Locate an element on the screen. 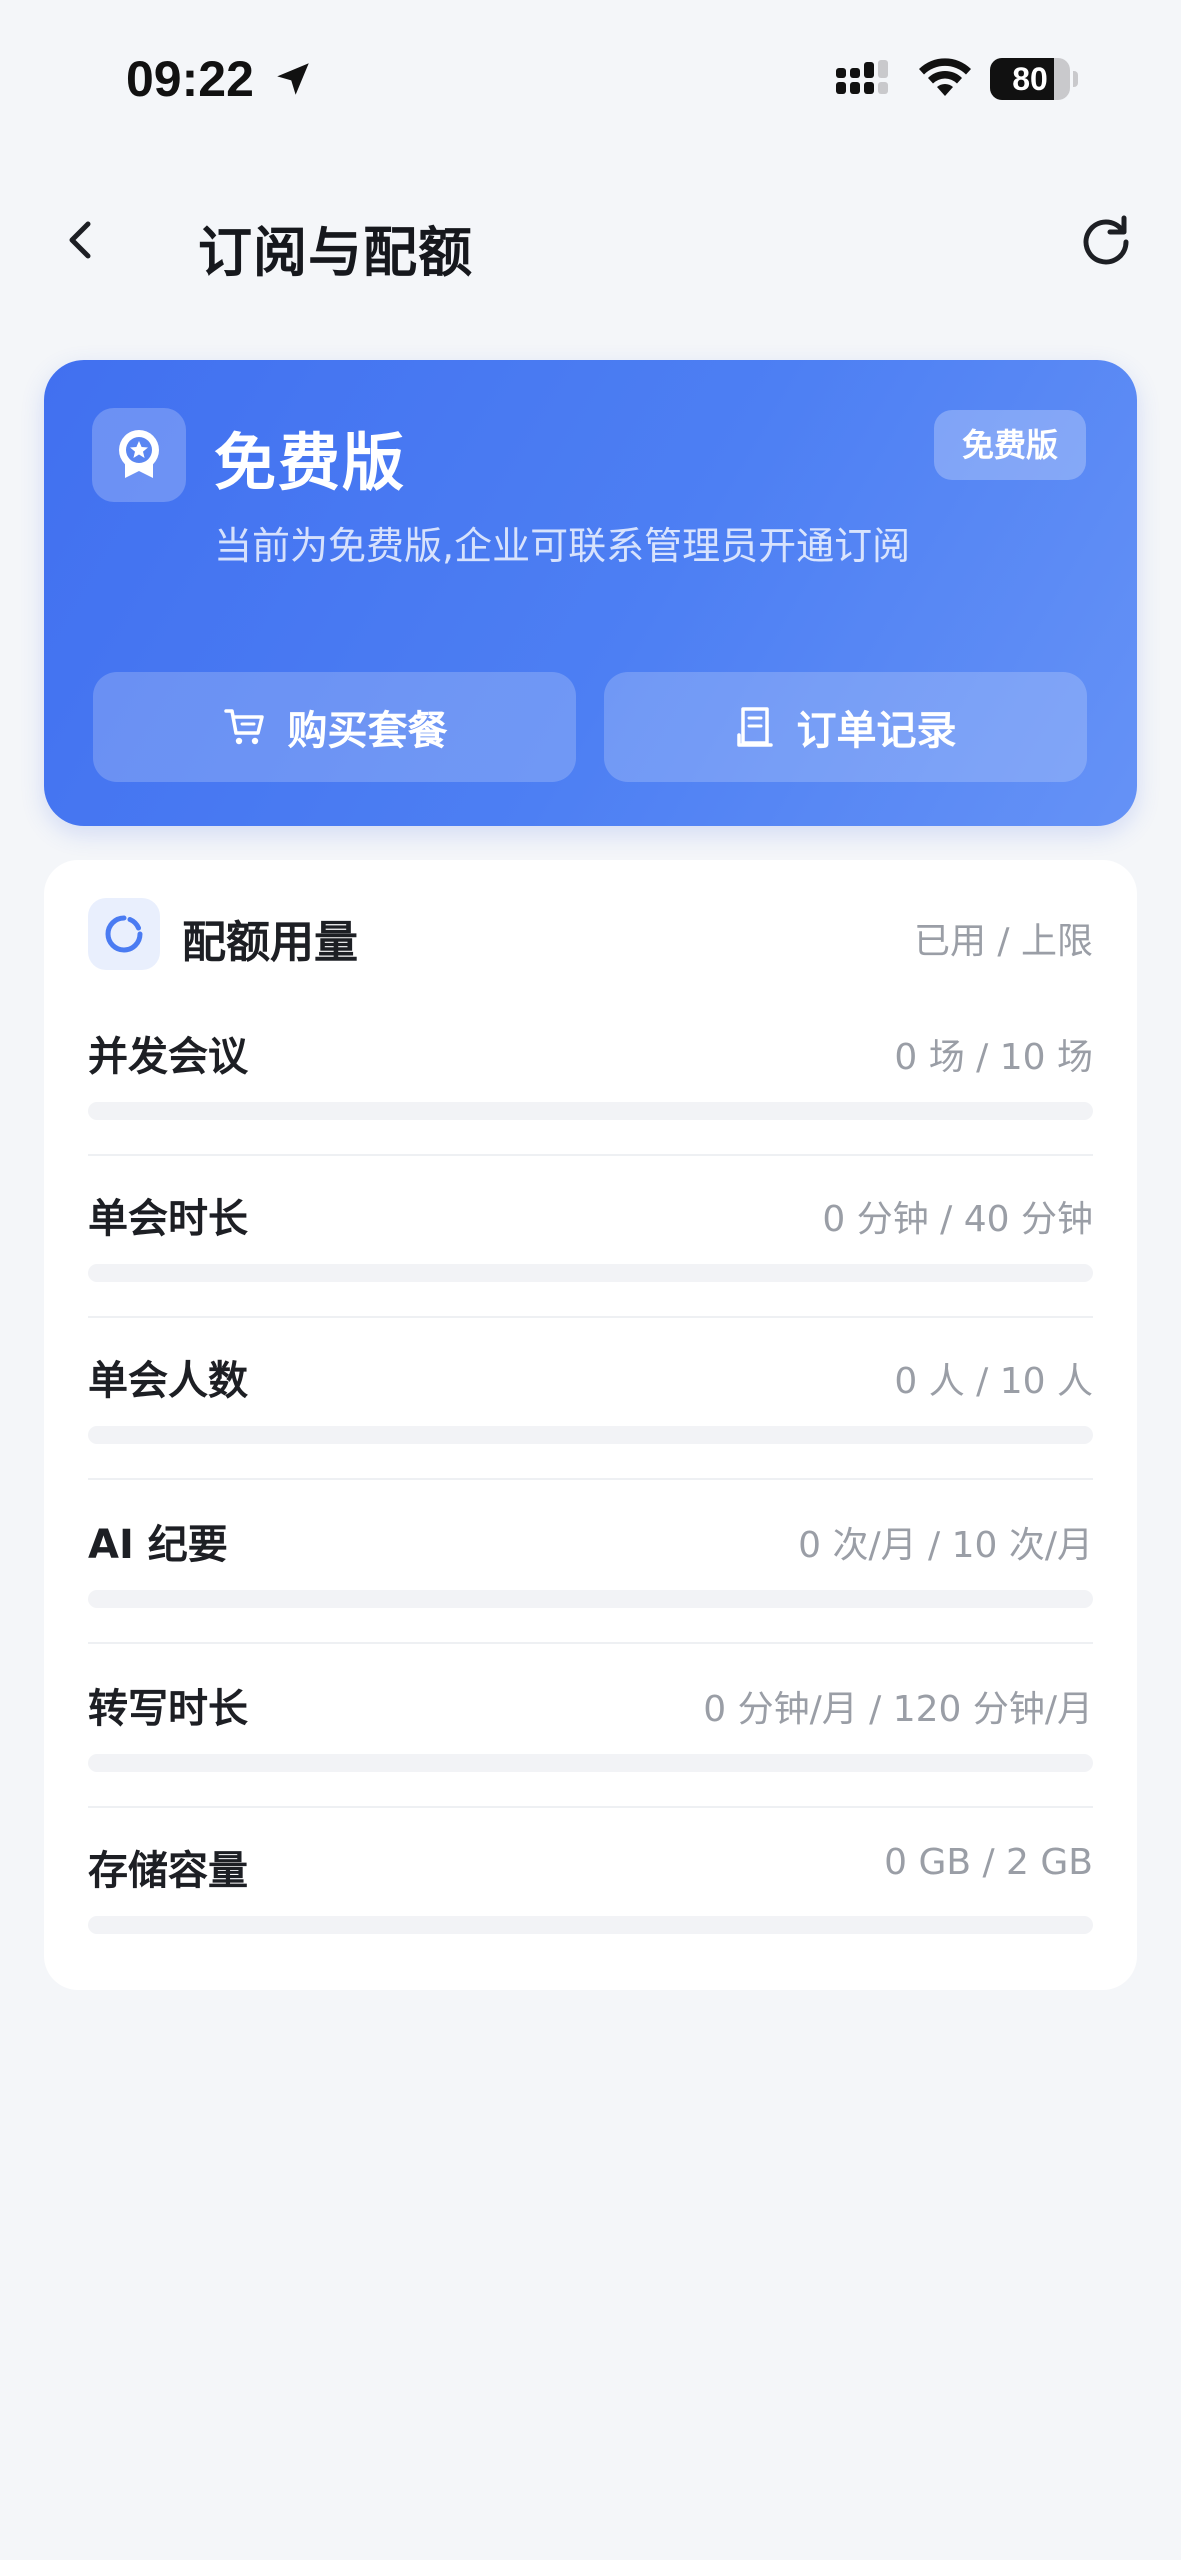 This screenshot has width=1181, height=2560. quota-row: AI 纪要 0 次/月 / 10 次/月 is located at coordinates (590, 1579).